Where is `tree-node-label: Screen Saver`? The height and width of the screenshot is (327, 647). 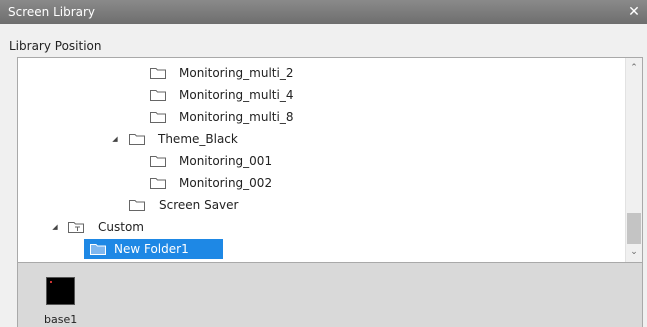
tree-node-label: Screen Saver is located at coordinates (199, 205).